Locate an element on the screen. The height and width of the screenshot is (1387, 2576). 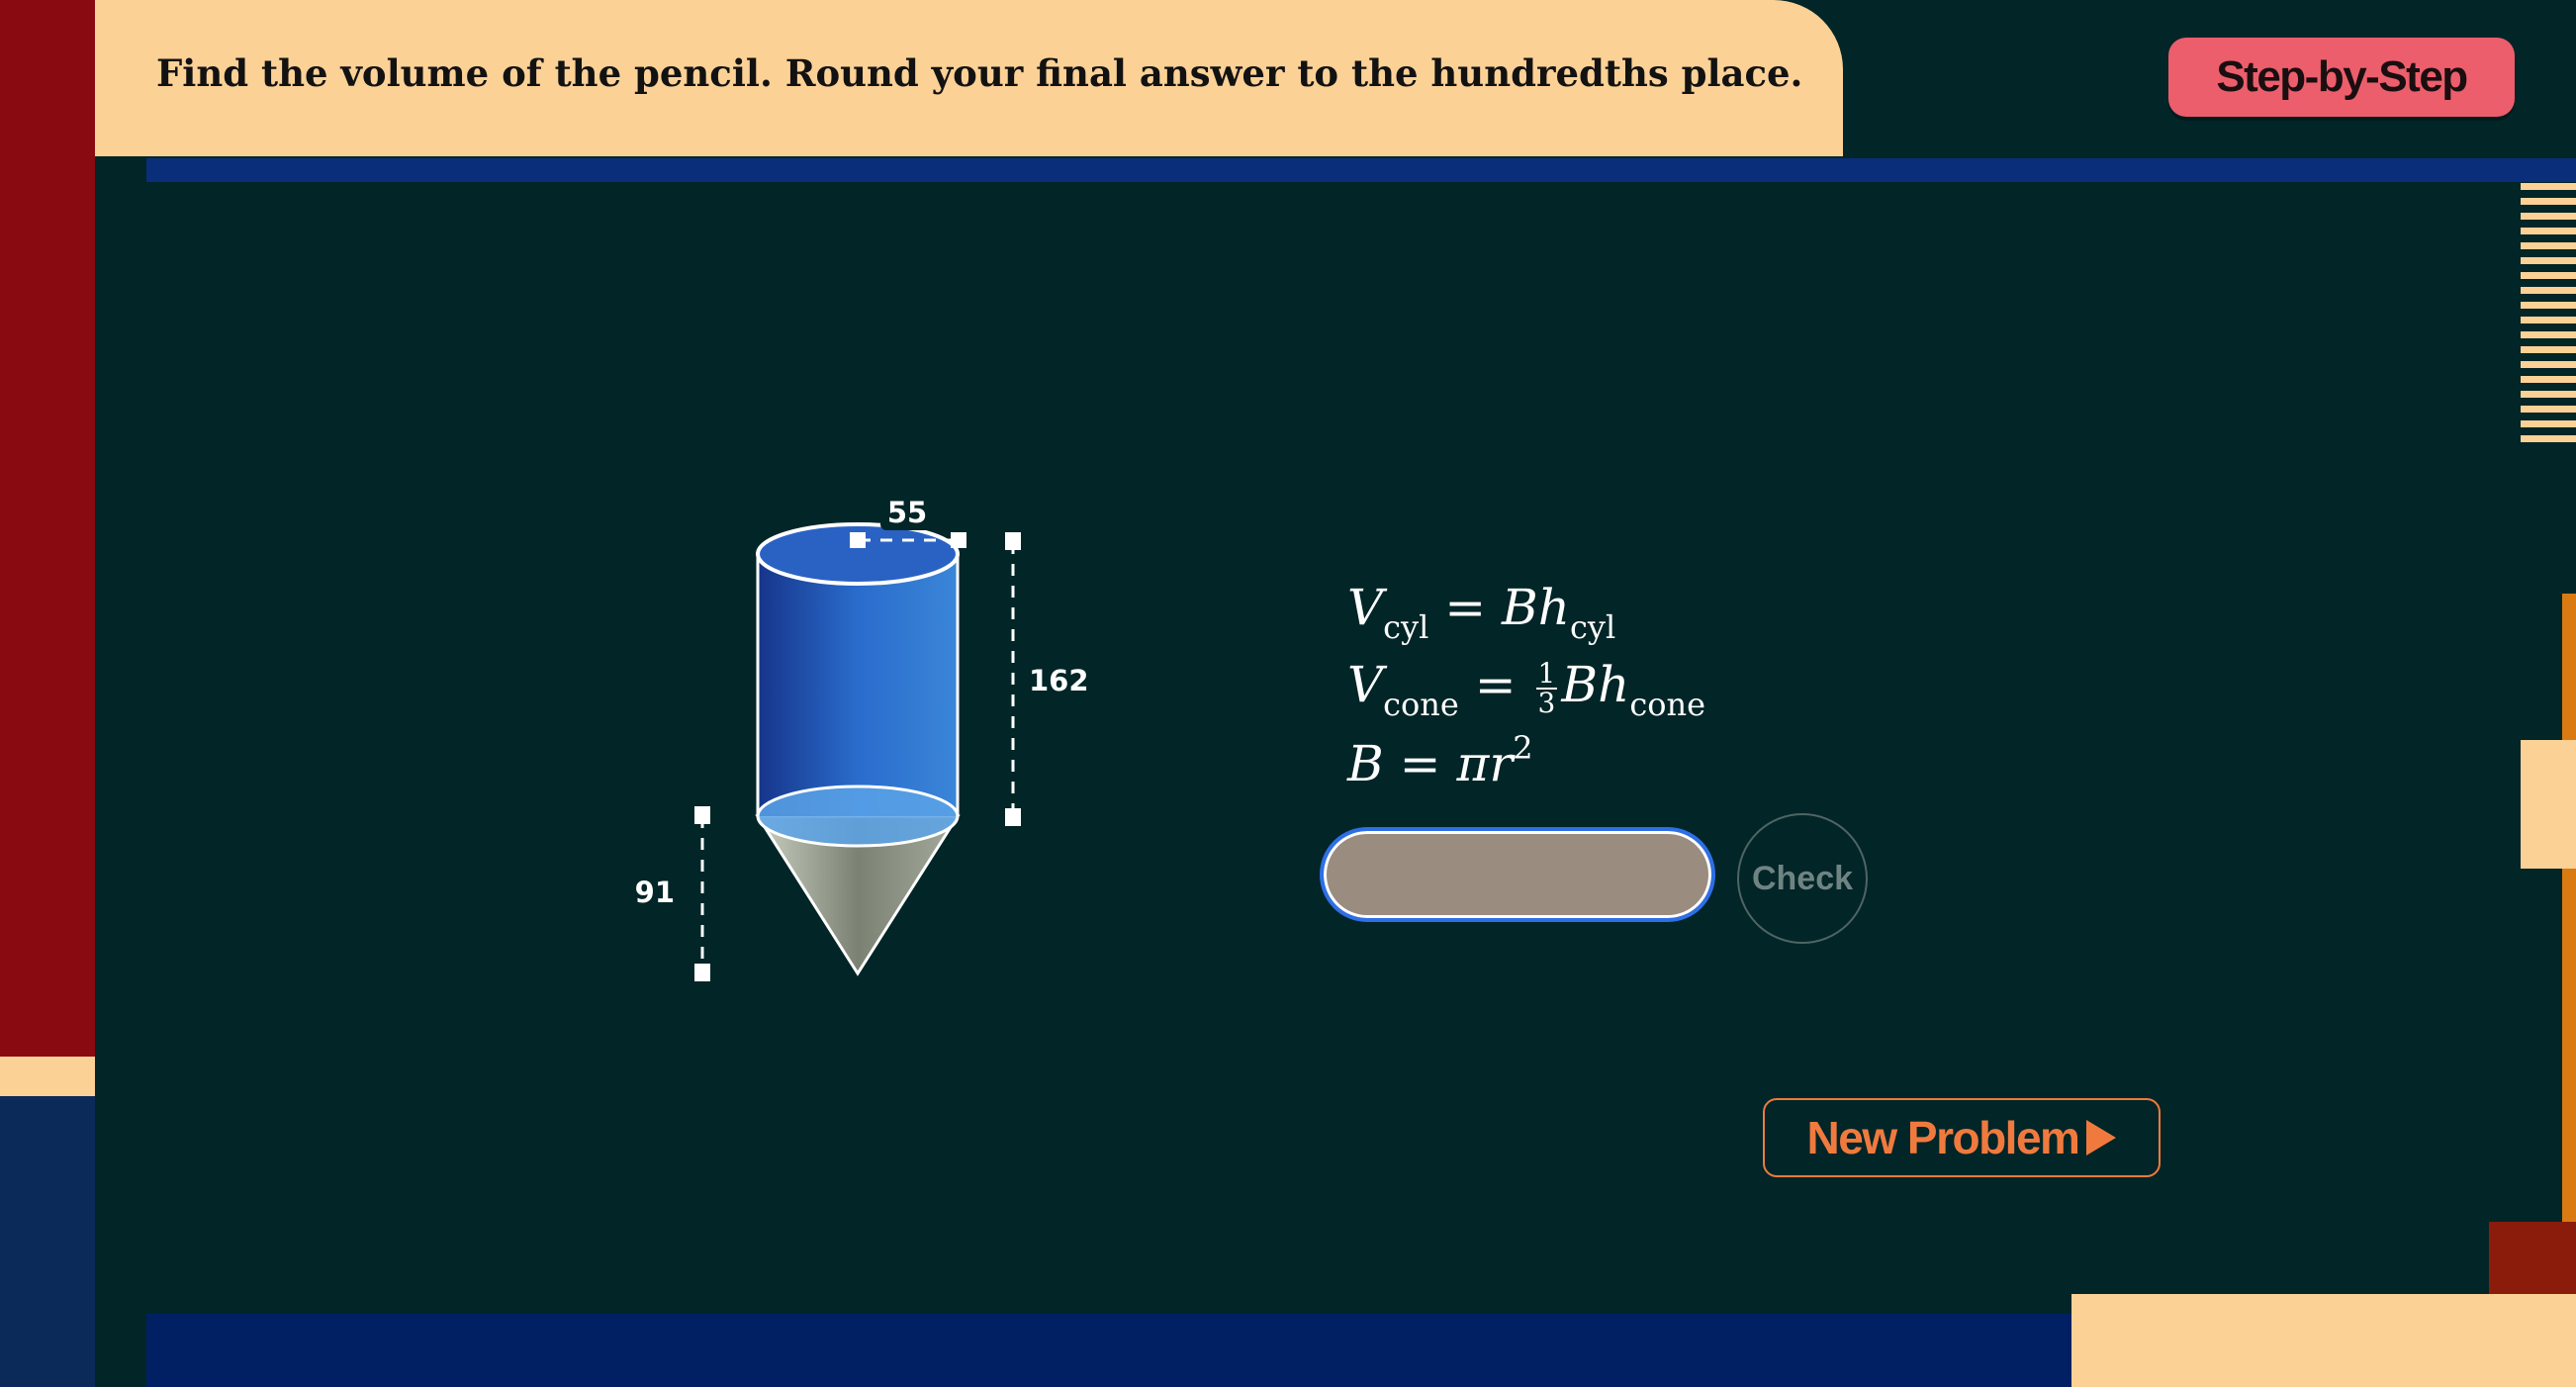
decorative-side-tab is located at coordinates (2549, 804).